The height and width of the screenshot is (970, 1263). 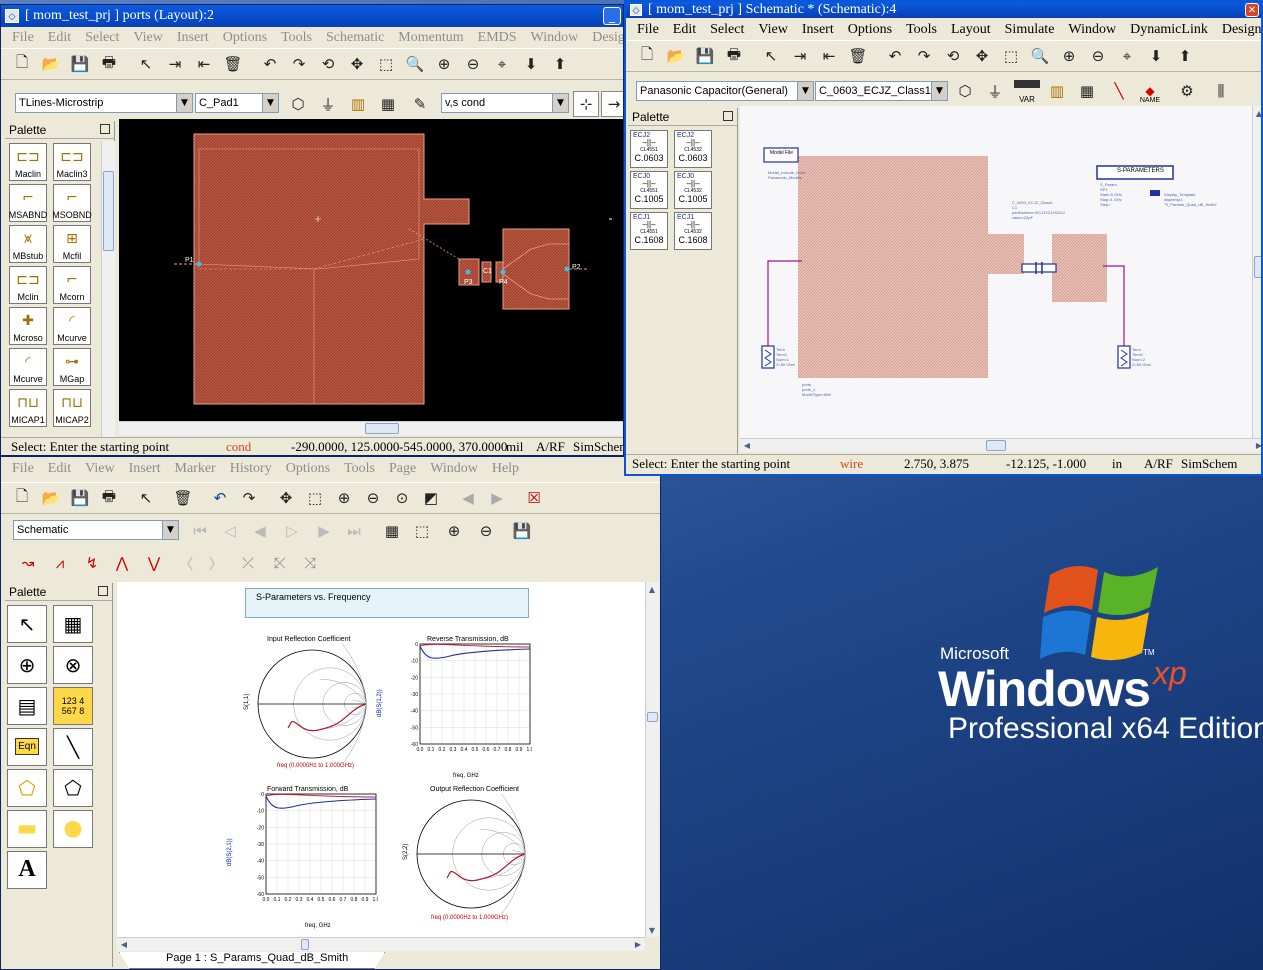 I want to click on palette-item-ecj1-4: ECJ1 –||– CL4551 C.1608, so click(x=649, y=231).